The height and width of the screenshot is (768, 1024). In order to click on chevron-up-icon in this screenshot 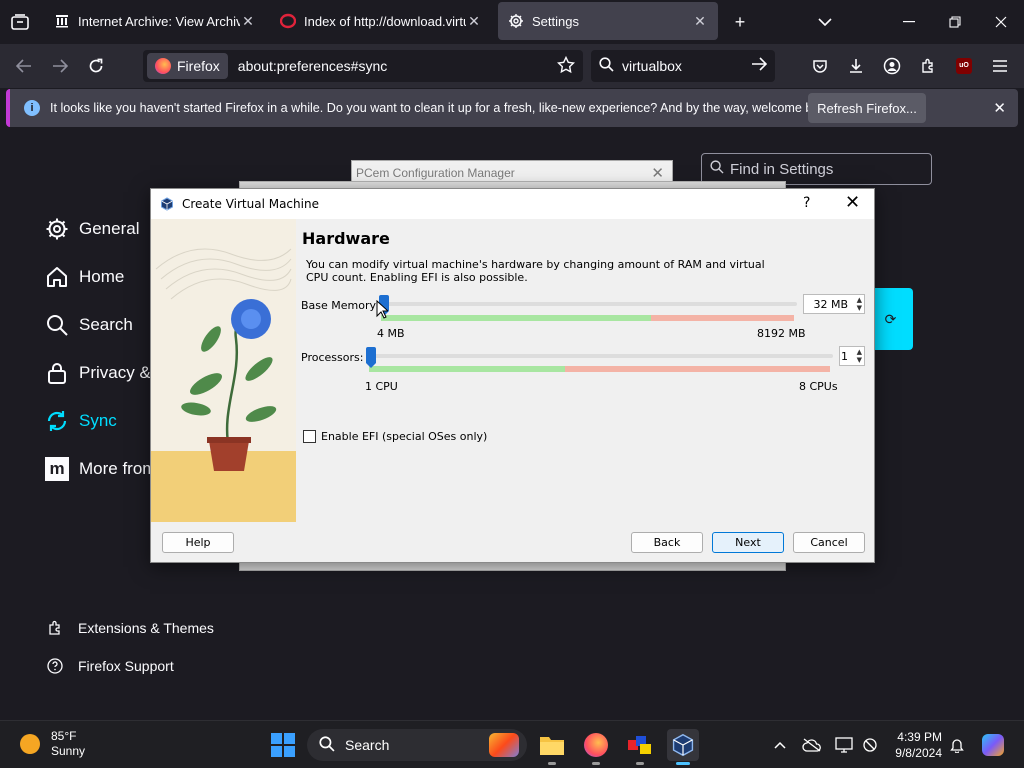, I will do `click(780, 745)`.